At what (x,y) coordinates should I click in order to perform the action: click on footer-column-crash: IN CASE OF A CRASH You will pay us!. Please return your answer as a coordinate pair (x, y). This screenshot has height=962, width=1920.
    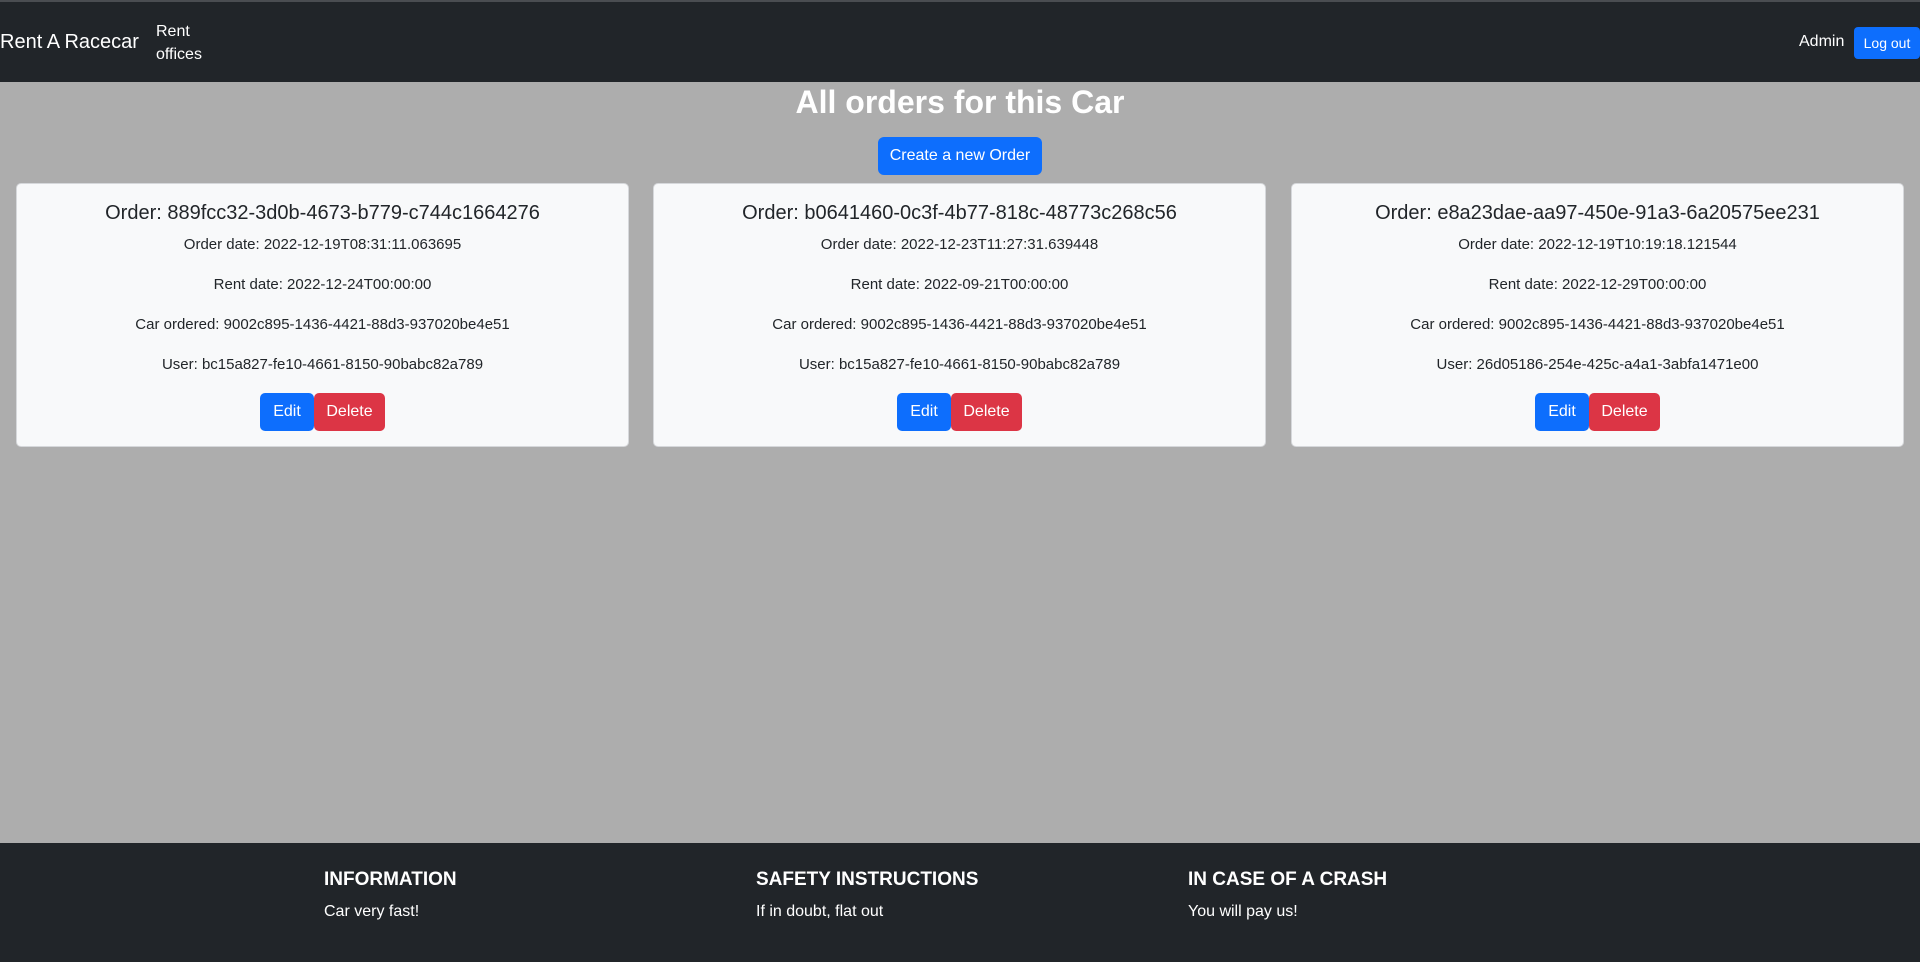
    Looking at the image, I should click on (1287, 895).